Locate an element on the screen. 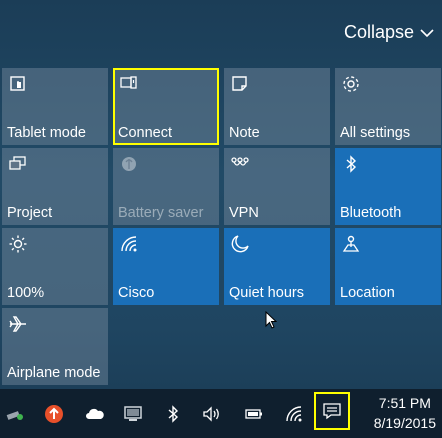  clock-date: 8/19/2015 is located at coordinates (404, 423).